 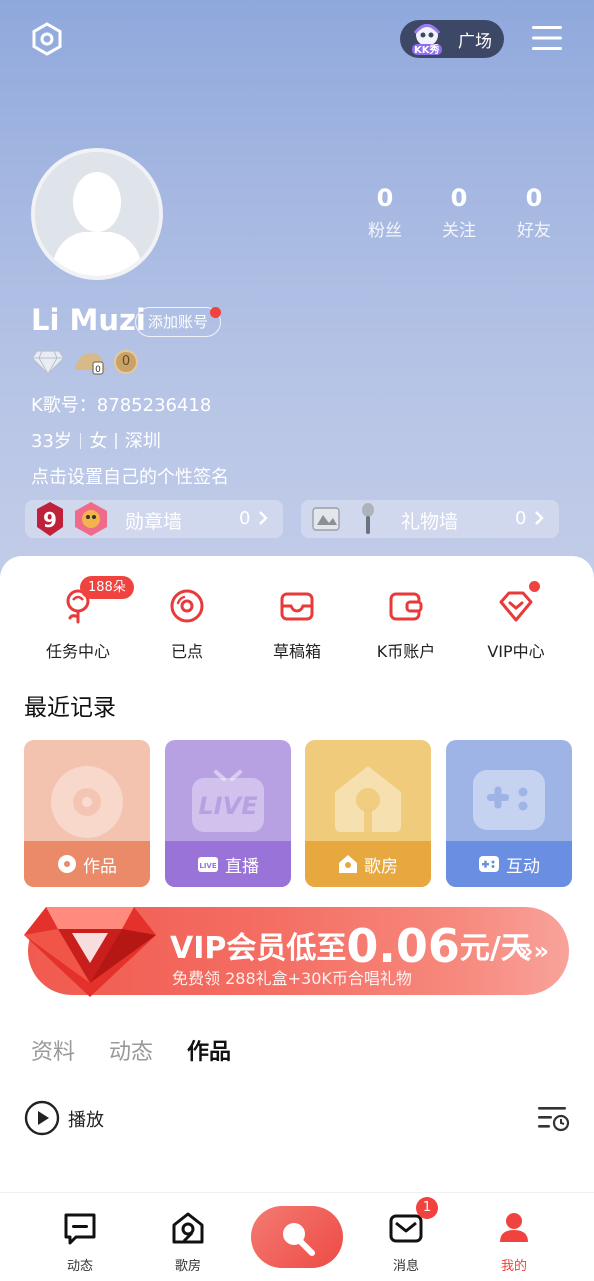 What do you see at coordinates (53, 1050) in the screenshot?
I see `tab-profile-info: 资料` at bounding box center [53, 1050].